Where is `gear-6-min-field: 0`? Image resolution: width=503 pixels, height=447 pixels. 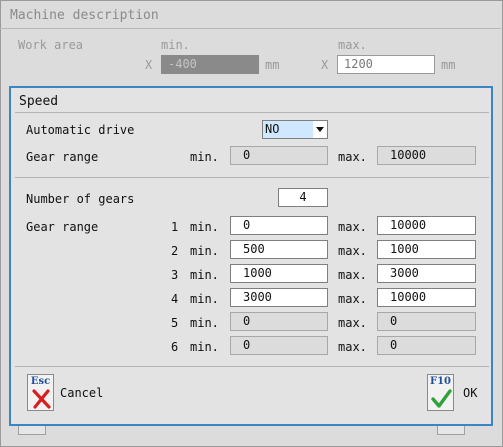 gear-6-min-field: 0 is located at coordinates (279, 345).